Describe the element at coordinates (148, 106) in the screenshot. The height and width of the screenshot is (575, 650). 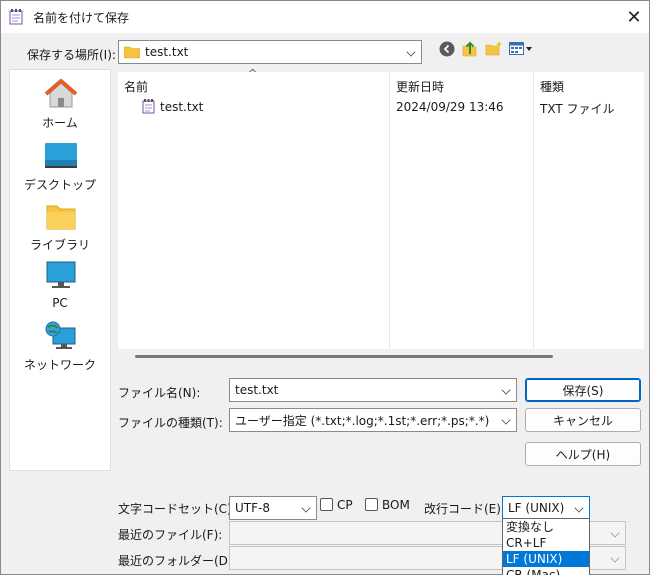
I see `text-file-icon` at that location.